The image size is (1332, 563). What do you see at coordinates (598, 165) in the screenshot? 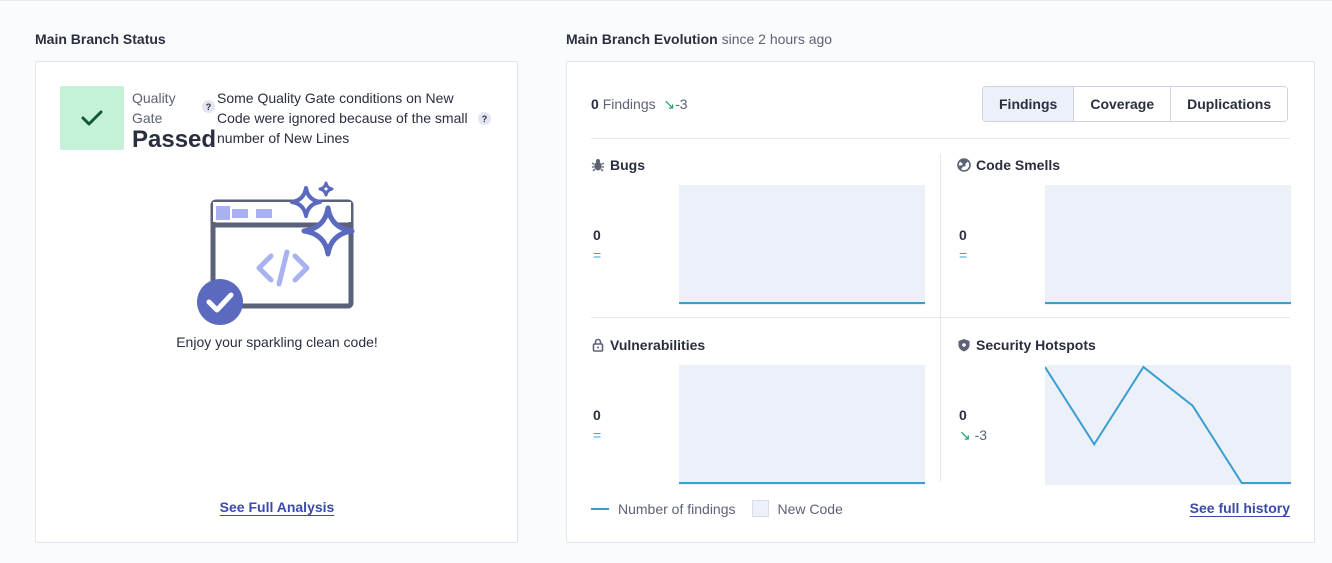
I see `bug-icon` at bounding box center [598, 165].